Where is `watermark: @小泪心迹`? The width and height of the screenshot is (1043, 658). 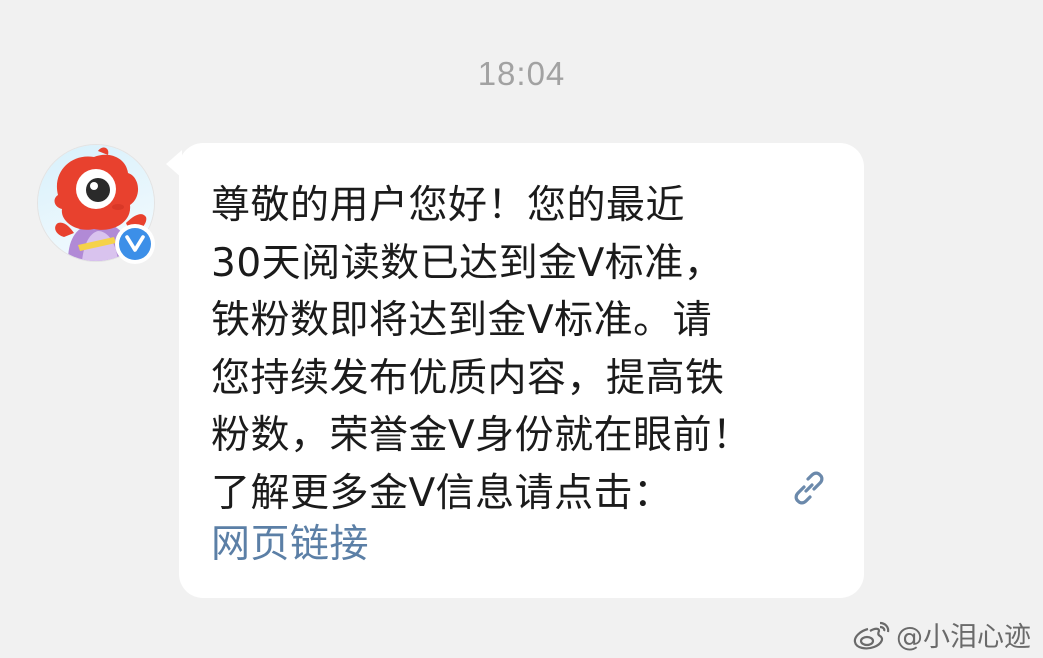 watermark: @小泪心迹 is located at coordinates (941, 634).